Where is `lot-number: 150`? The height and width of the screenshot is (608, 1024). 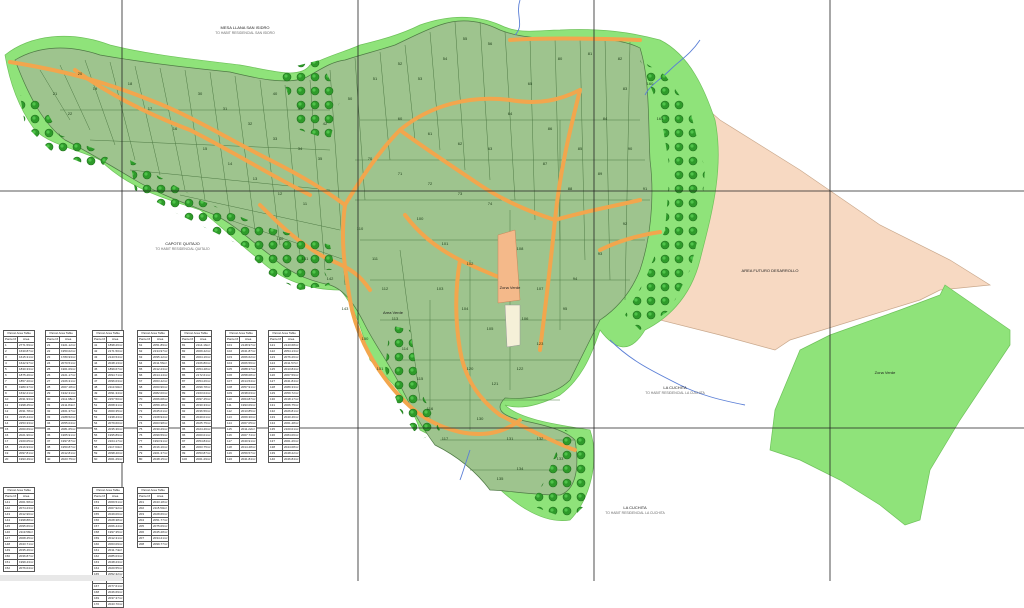 lot-number: 150 is located at coordinates (365, 338).